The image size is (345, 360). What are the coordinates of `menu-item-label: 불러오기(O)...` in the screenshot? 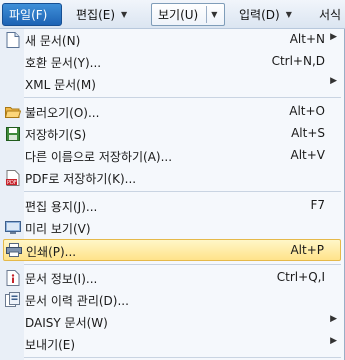 It's located at (62, 113).